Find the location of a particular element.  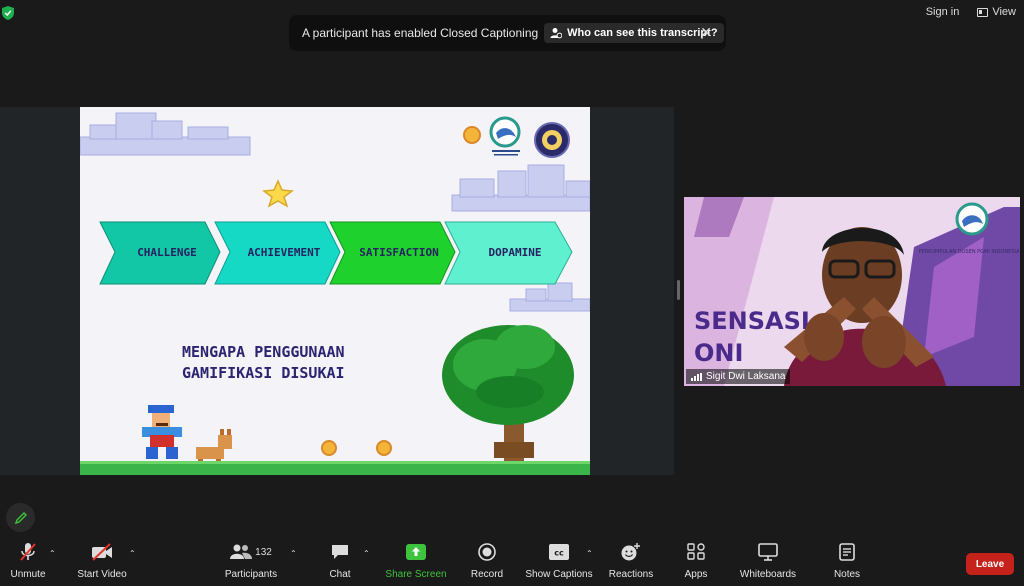

chat-button: Chat is located at coordinates (340, 560).